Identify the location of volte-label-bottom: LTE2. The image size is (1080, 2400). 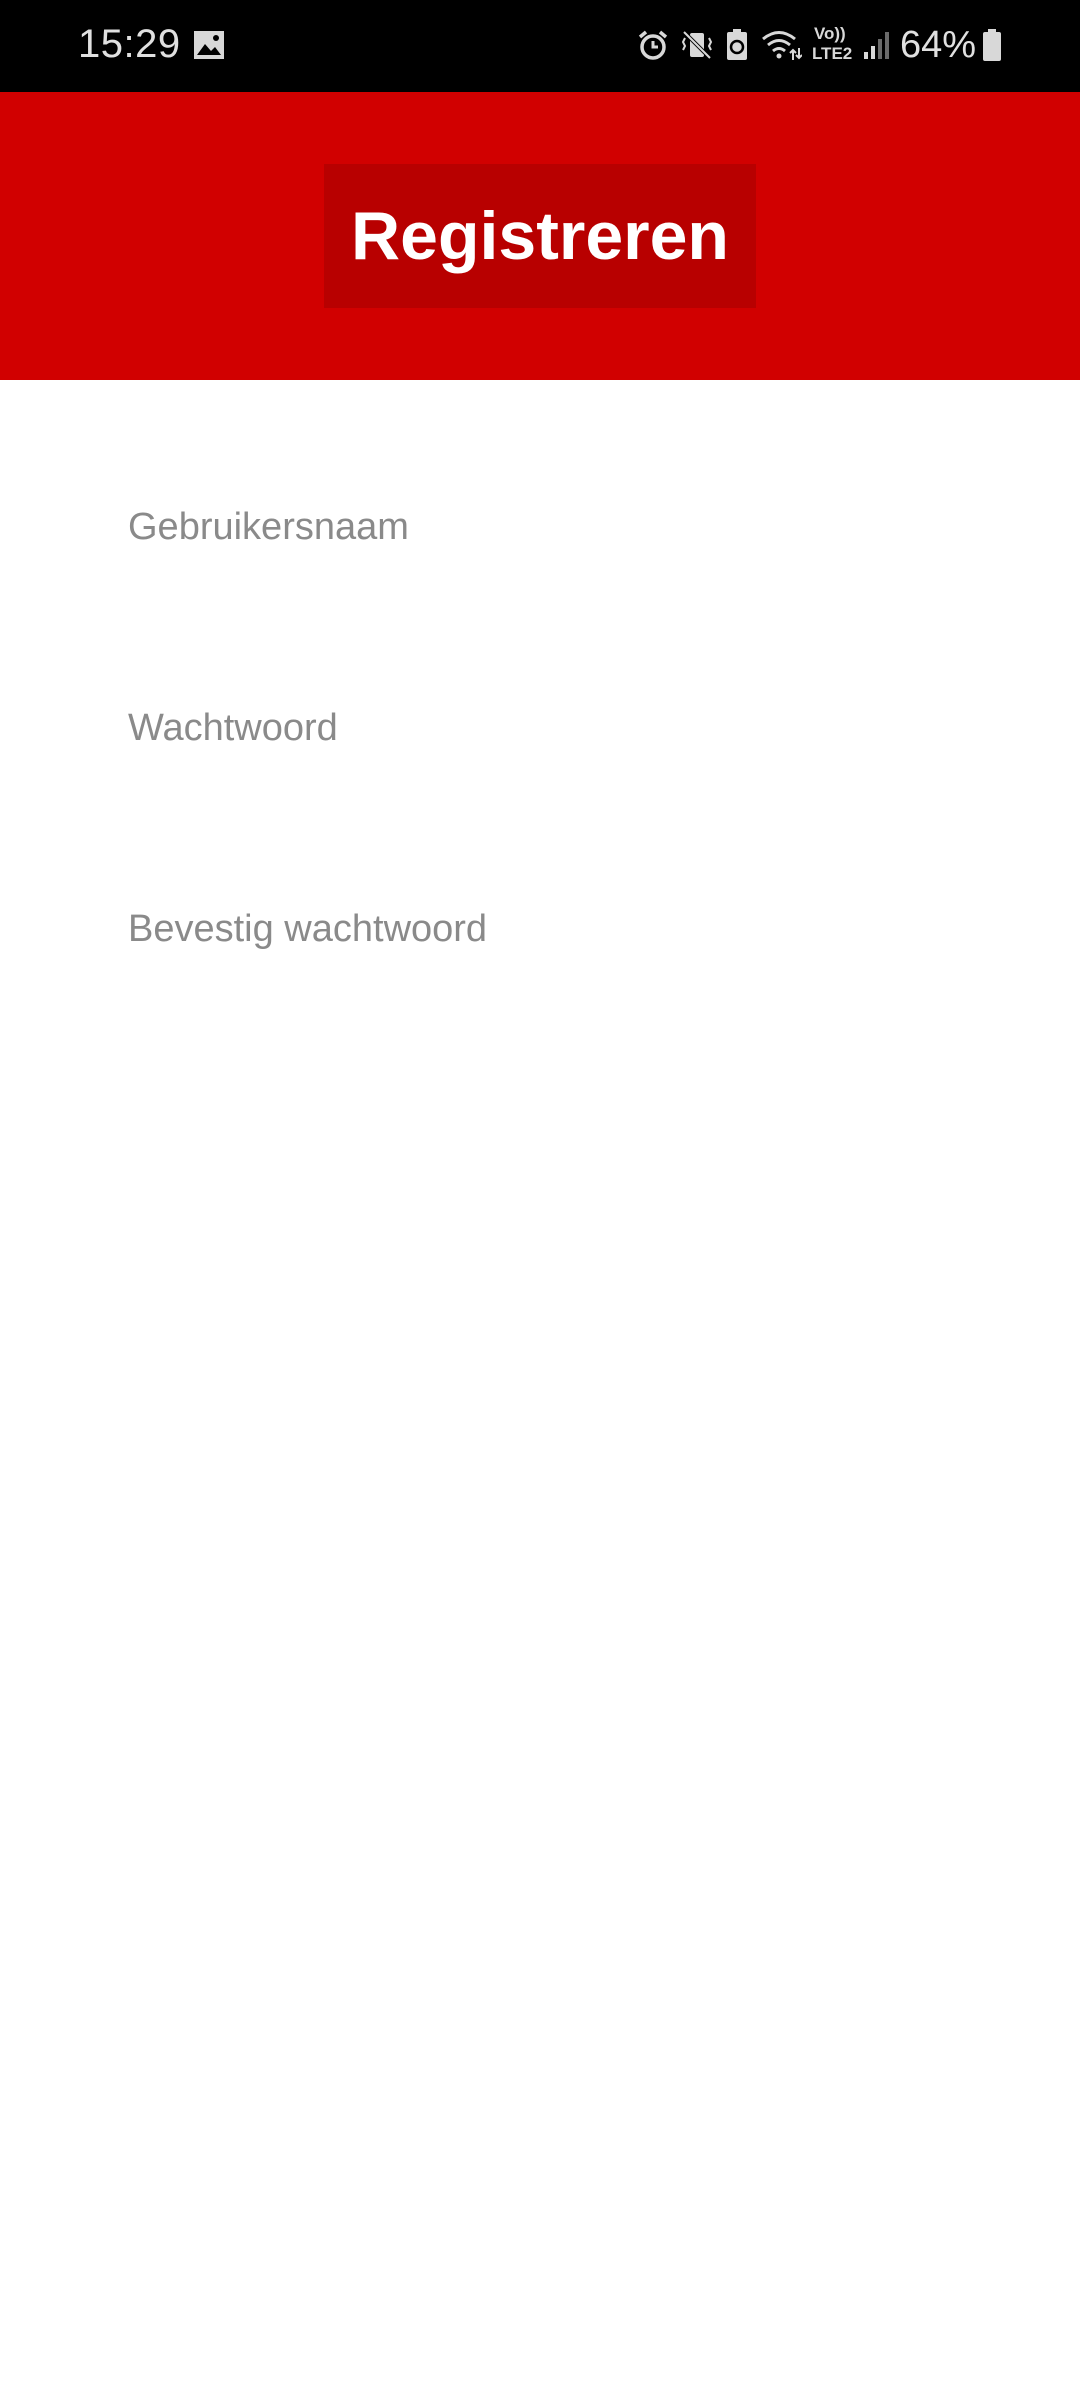
(832, 53).